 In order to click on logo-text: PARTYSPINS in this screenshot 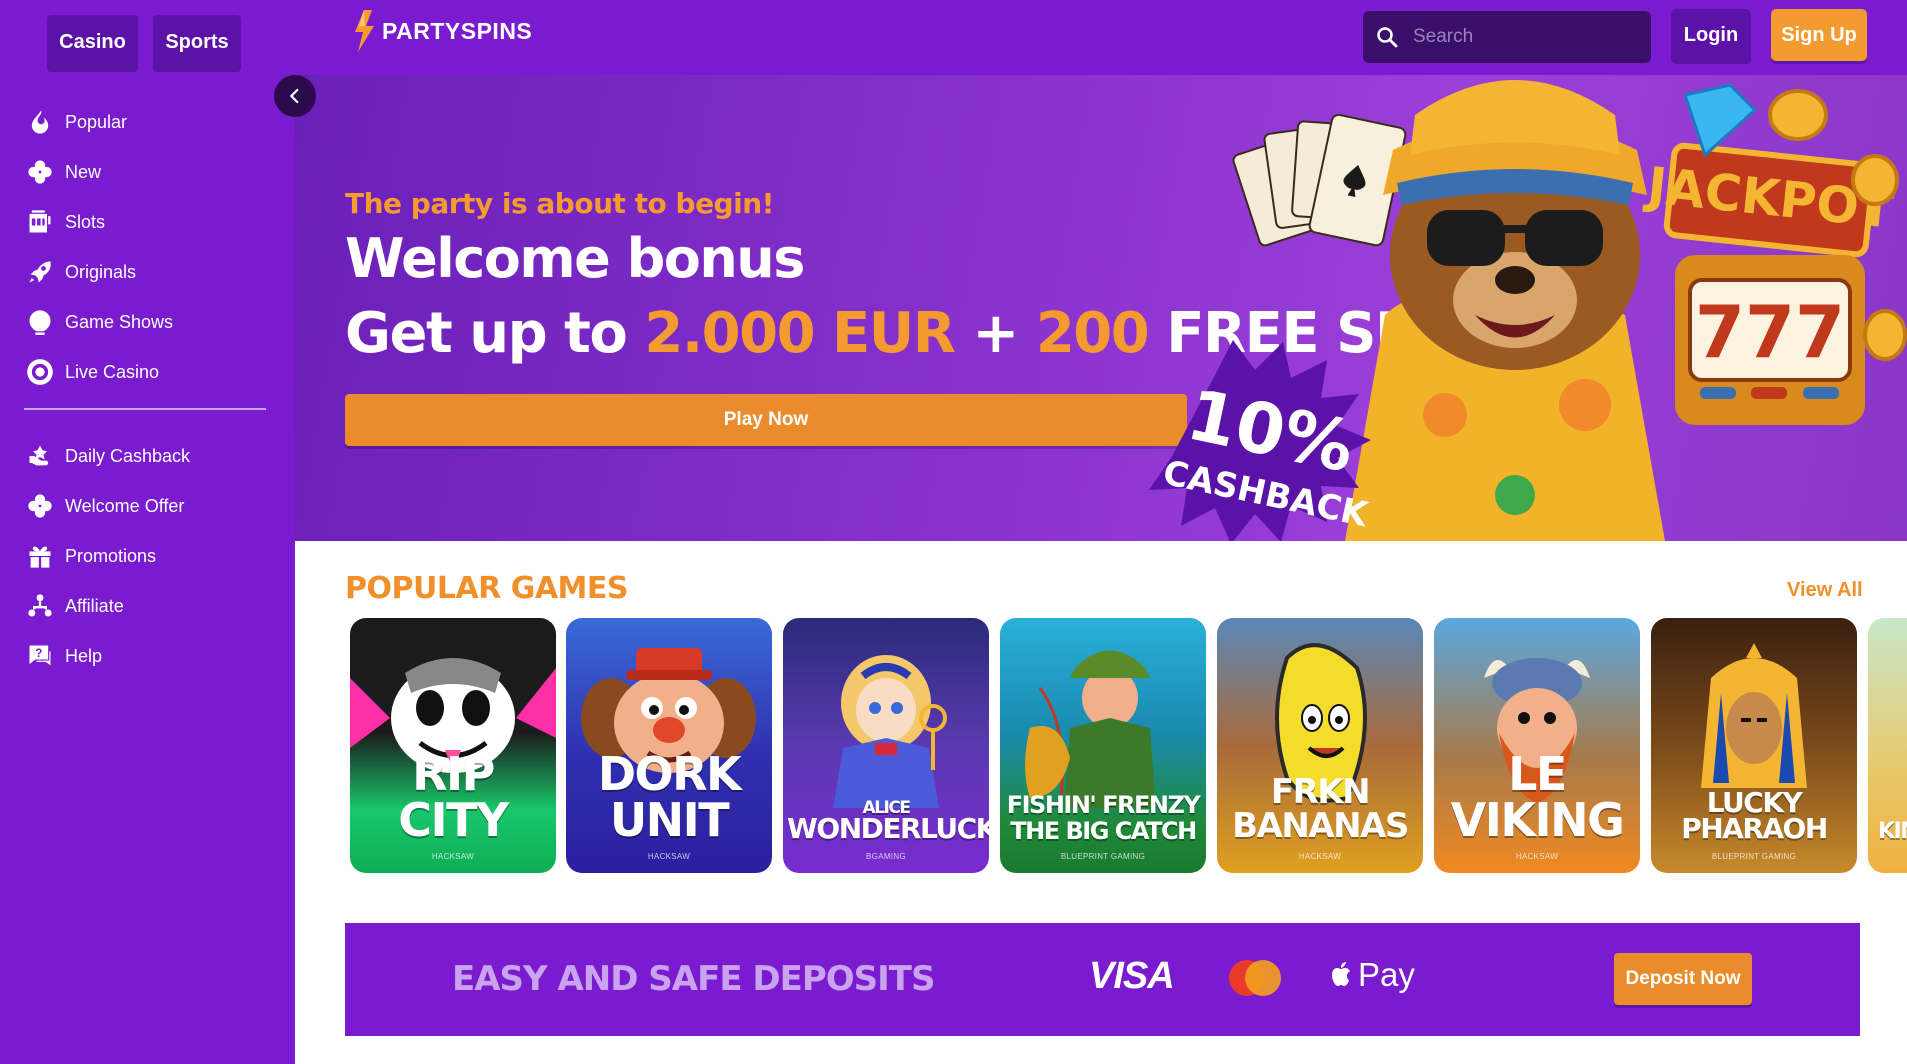, I will do `click(457, 30)`.